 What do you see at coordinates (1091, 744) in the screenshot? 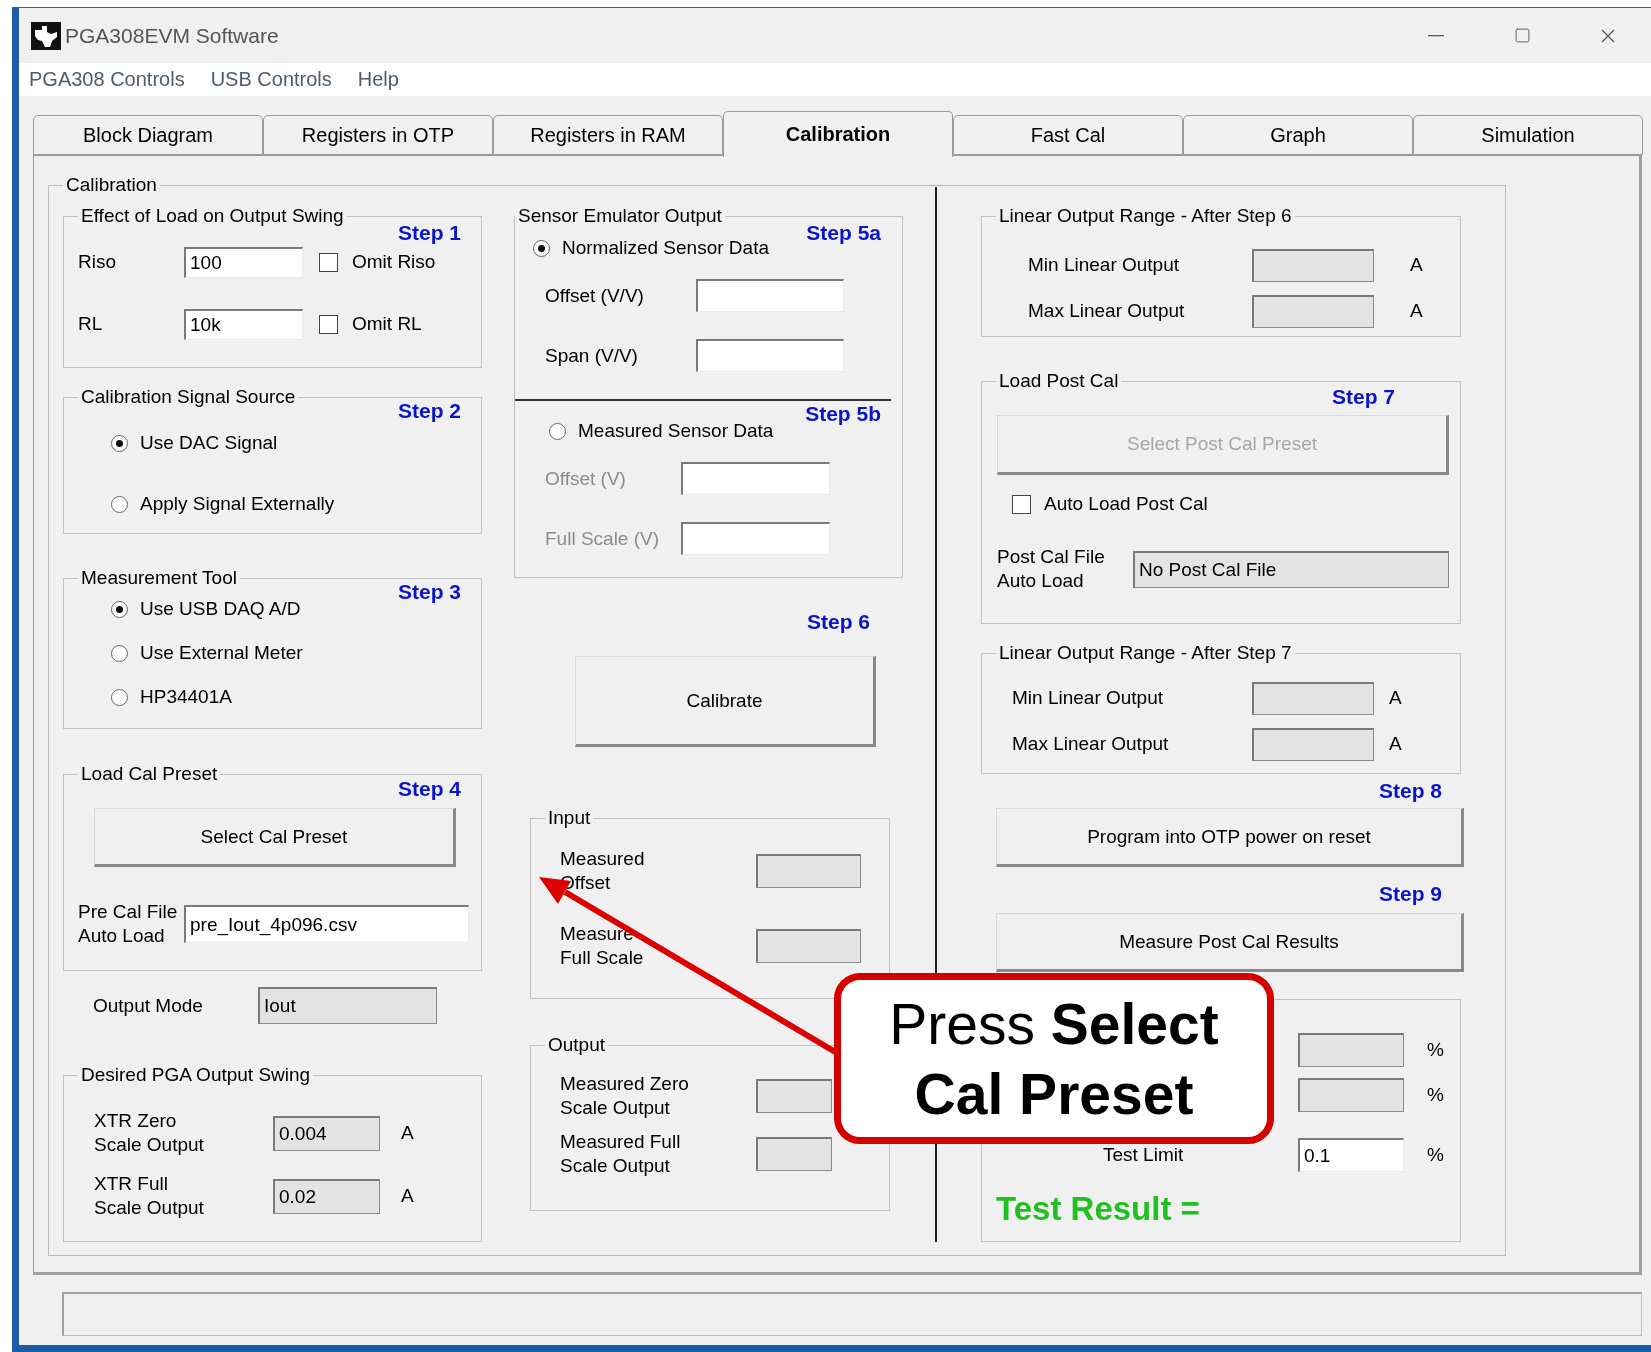
I see `field-label: Max Linear Output` at bounding box center [1091, 744].